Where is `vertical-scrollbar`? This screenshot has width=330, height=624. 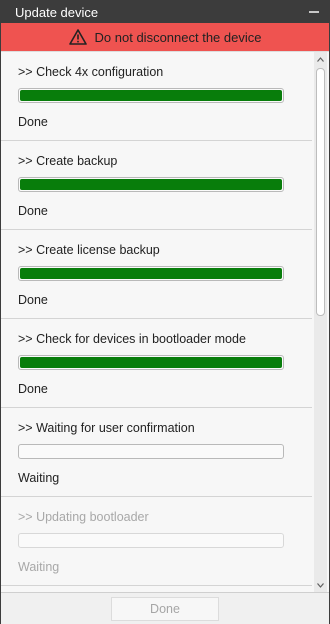 vertical-scrollbar is located at coordinates (320, 322).